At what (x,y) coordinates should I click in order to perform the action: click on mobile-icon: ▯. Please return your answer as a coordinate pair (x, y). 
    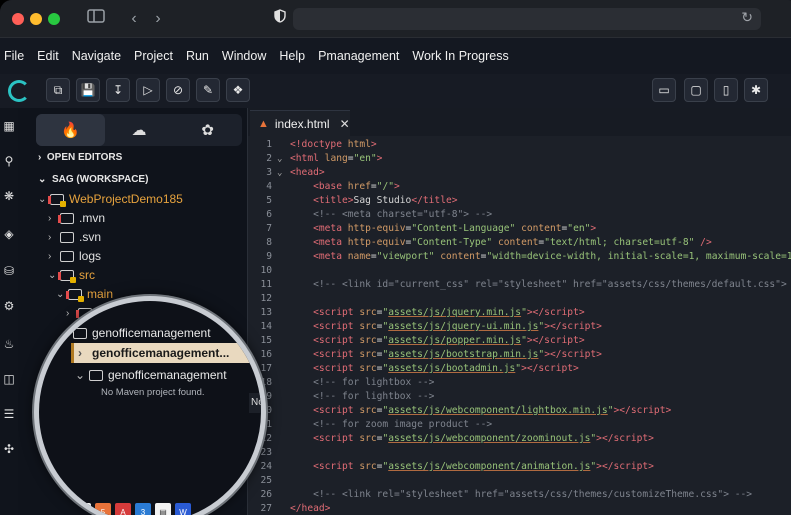
    Looking at the image, I should click on (726, 90).